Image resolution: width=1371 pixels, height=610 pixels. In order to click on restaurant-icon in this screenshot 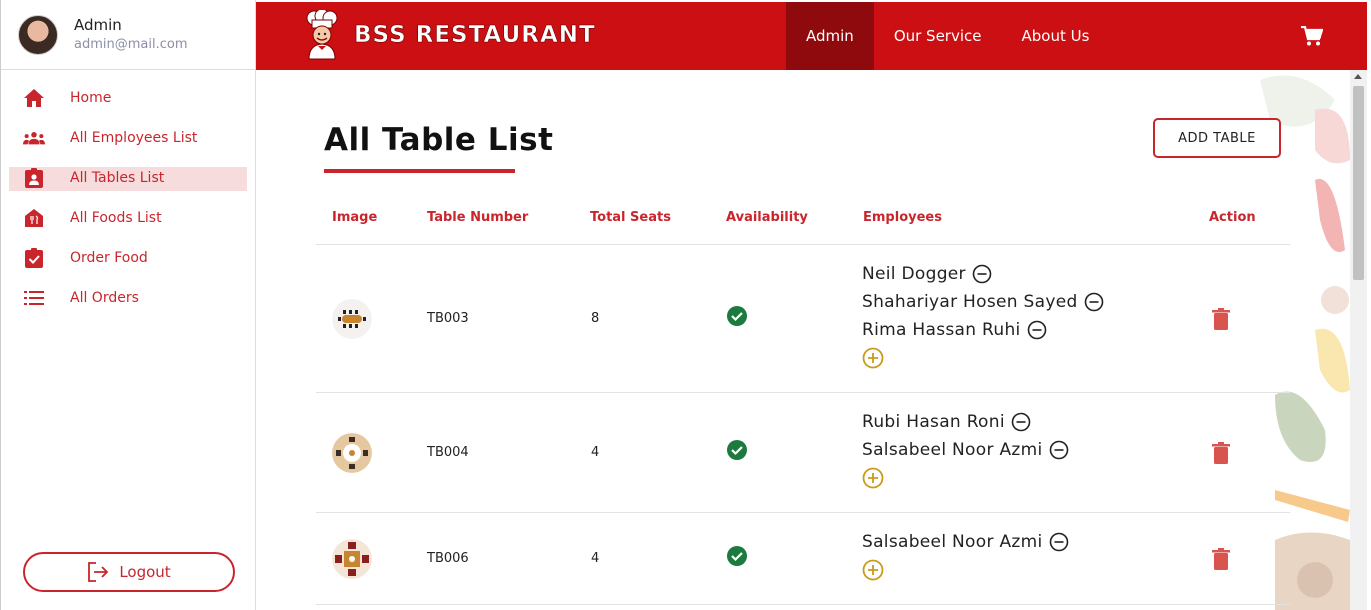, I will do `click(34, 218)`.